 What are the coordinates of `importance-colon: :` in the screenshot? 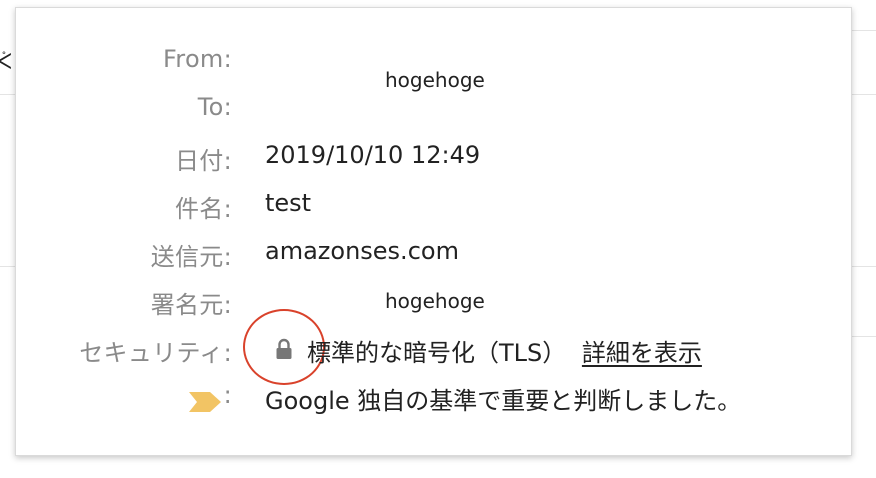 It's located at (227, 395).